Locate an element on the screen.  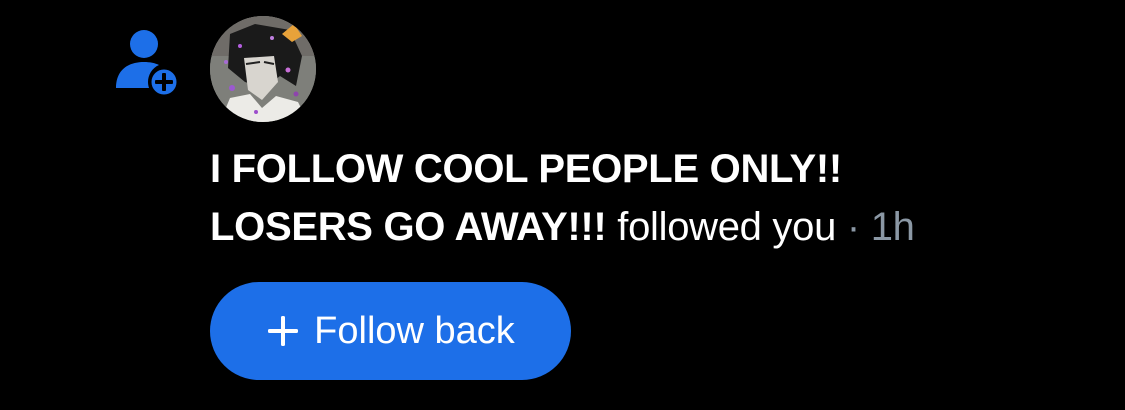
follow-back-button: Follow back is located at coordinates (390, 331).